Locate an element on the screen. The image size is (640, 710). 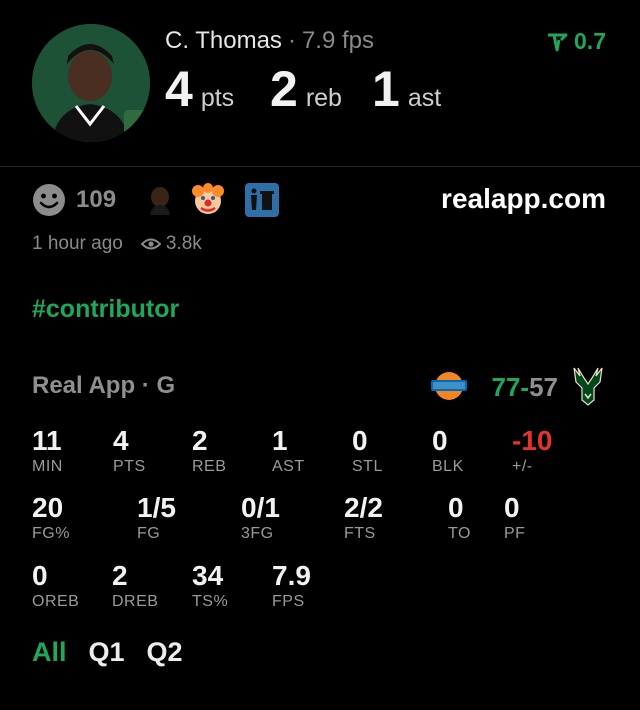
stat-fg: 1/5 FG is located at coordinates (156, 518).